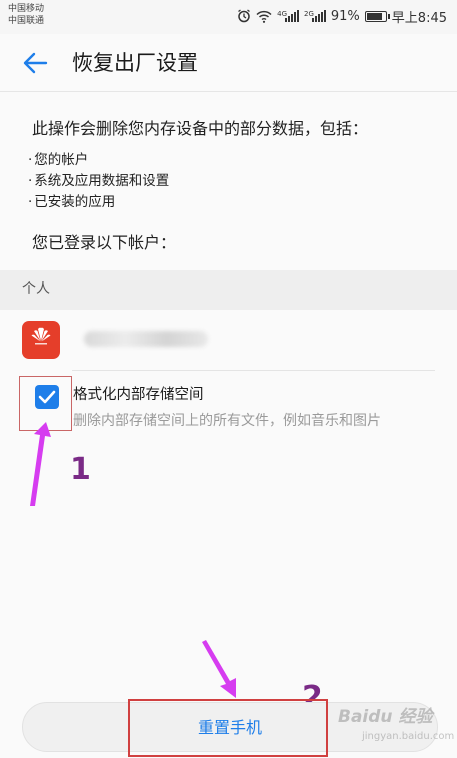 The width and height of the screenshot is (457, 758). What do you see at coordinates (408, 736) in the screenshot?
I see `baidu-watermark-url: jingyan.baidu.com` at bounding box center [408, 736].